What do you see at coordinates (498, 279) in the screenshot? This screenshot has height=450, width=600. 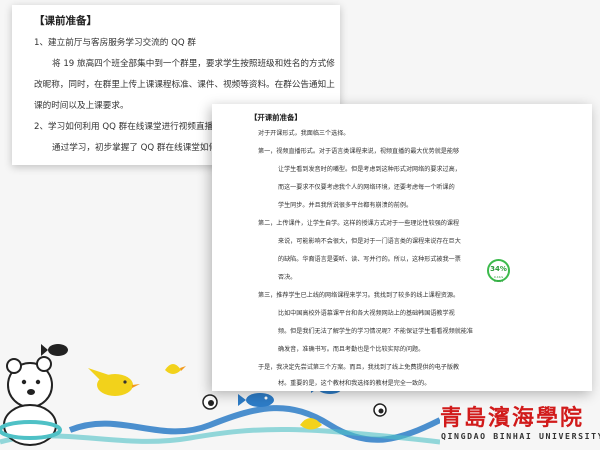 I see `badge-speed-label: 0.1K/s 0.0K/s` at bounding box center [498, 279].